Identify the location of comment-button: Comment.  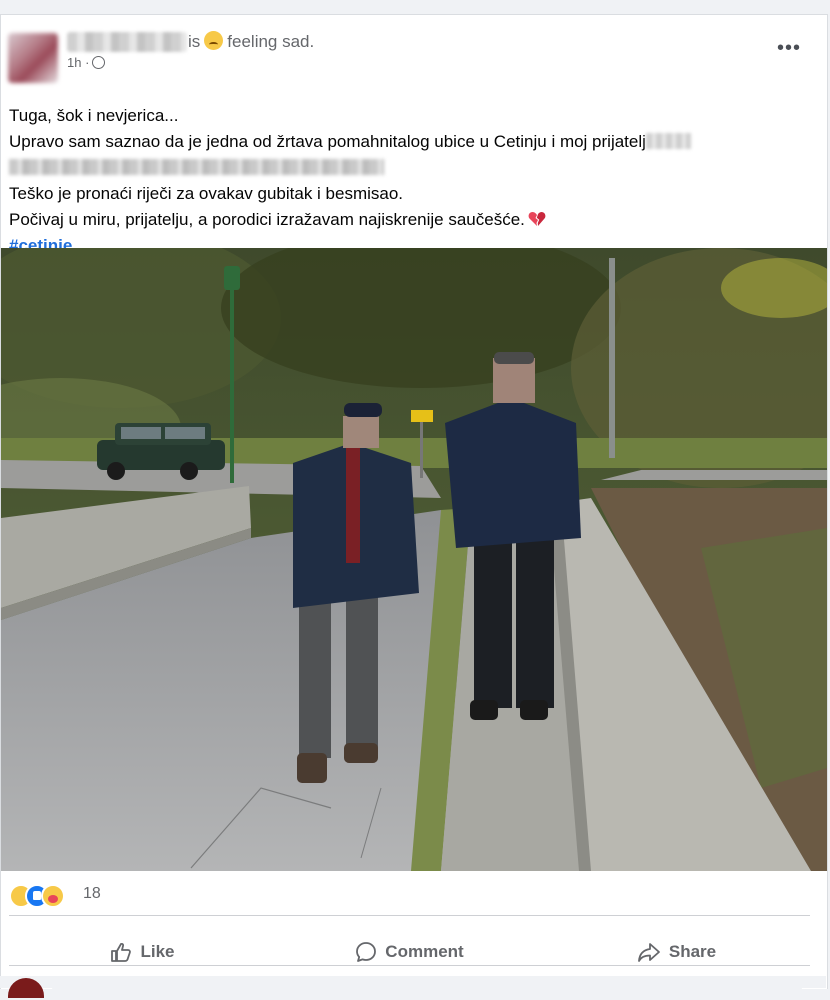
(409, 952).